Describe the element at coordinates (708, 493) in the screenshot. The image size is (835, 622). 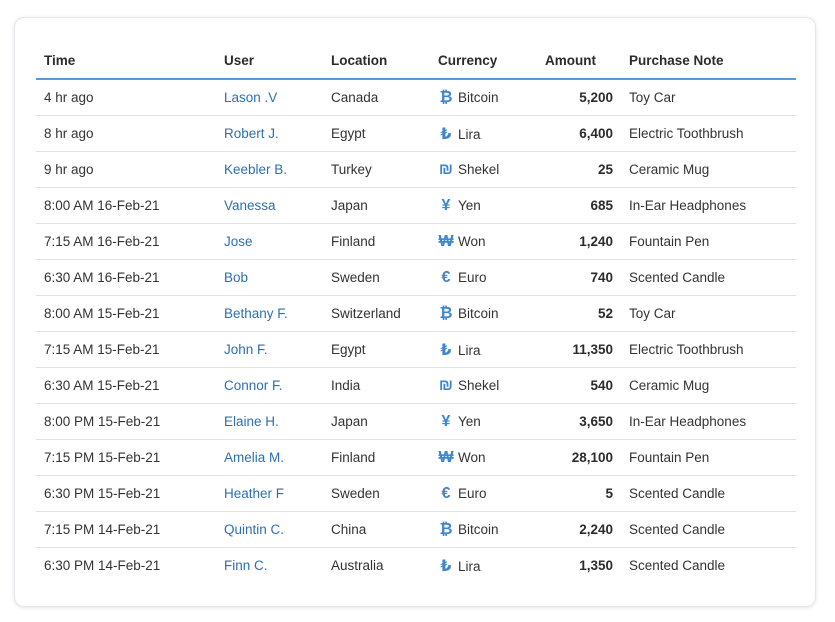
I see `purchase-note-cell: Scented Candle` at that location.